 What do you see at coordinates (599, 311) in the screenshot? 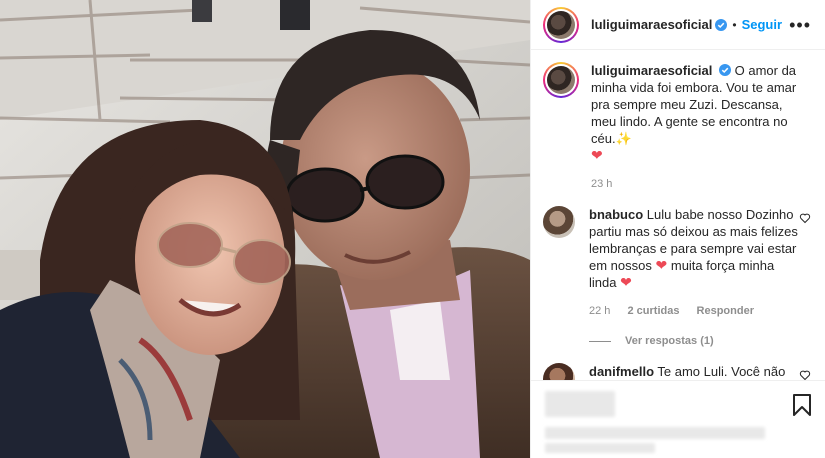
I see `comment-time: 22 h` at bounding box center [599, 311].